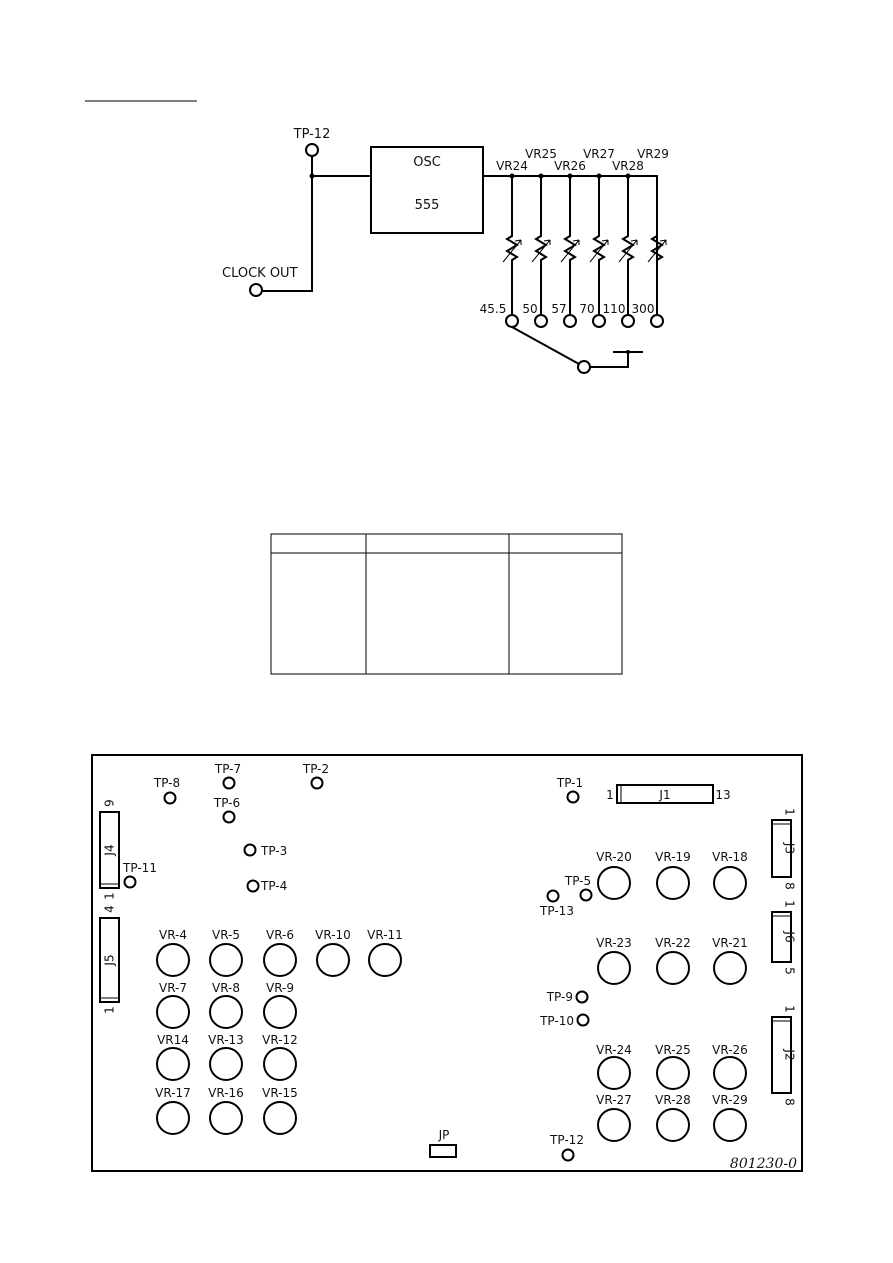  Describe the element at coordinates (173, 1040) in the screenshot. I see `potentiometer-label: VR14` at that location.